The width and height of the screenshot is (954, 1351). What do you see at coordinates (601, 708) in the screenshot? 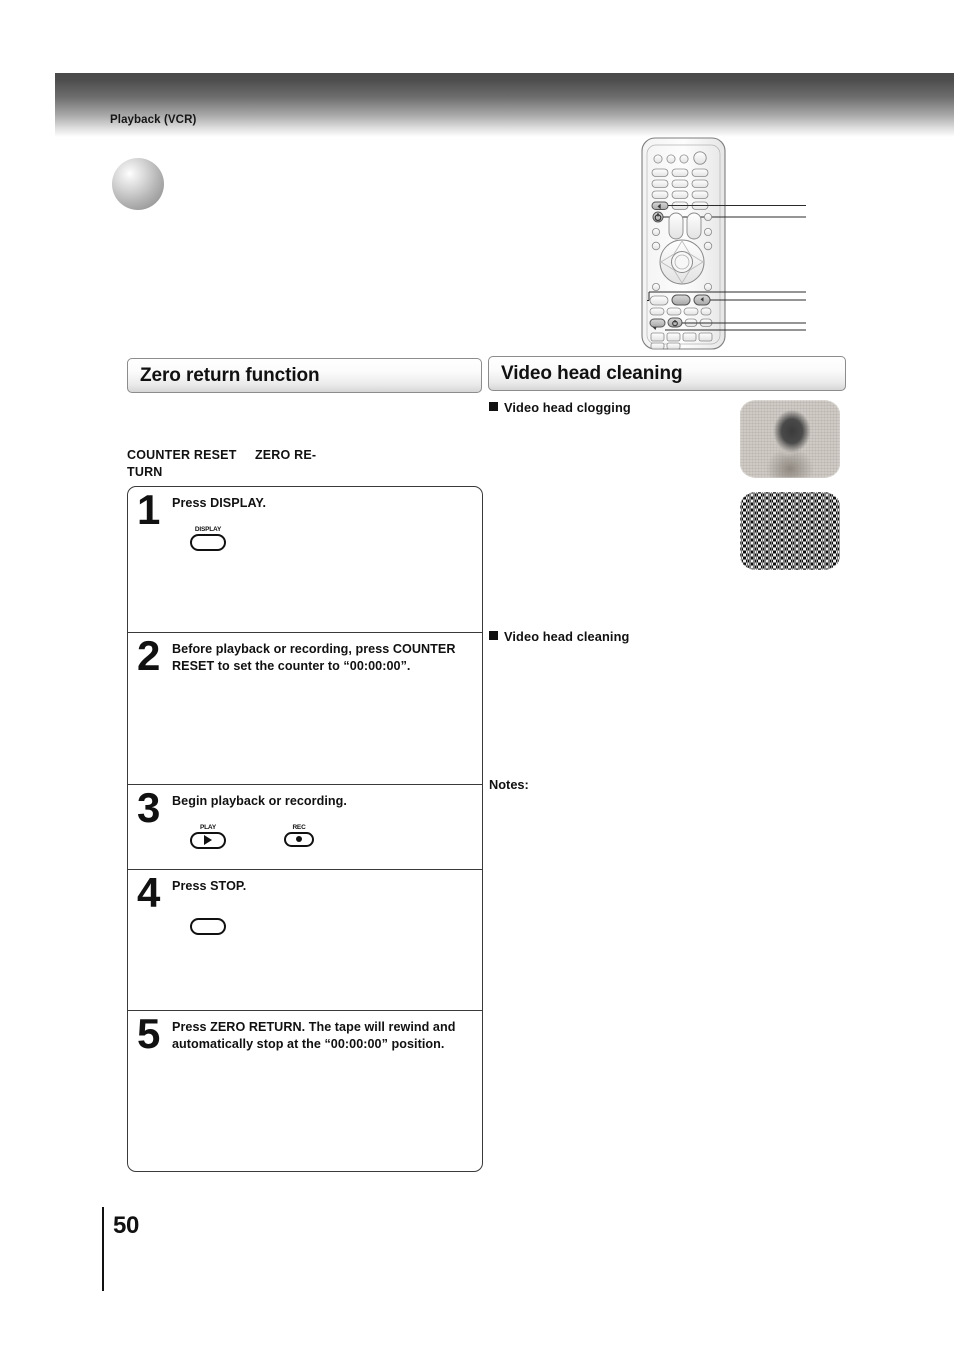
I see `video-head-cleaning-body` at bounding box center [601, 708].